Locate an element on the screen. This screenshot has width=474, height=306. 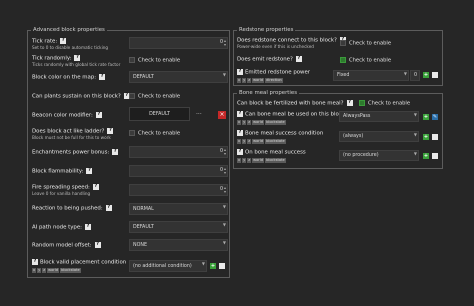
bone-meal-used-label: Can bone meal be used on this block is located at coordinates (295, 114).